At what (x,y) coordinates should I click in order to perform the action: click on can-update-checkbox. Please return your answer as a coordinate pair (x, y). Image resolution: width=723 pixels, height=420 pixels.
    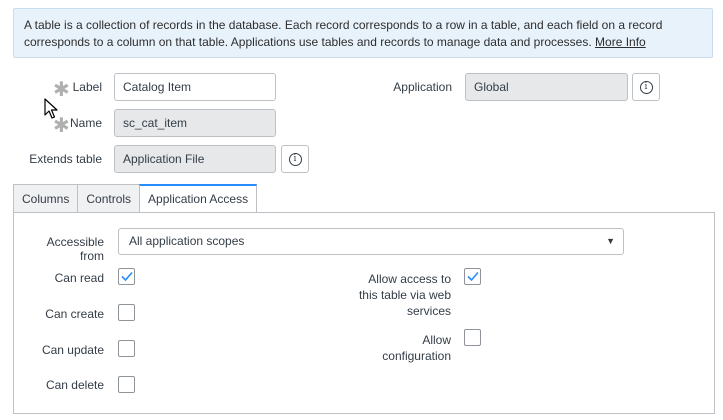
    Looking at the image, I should click on (126, 348).